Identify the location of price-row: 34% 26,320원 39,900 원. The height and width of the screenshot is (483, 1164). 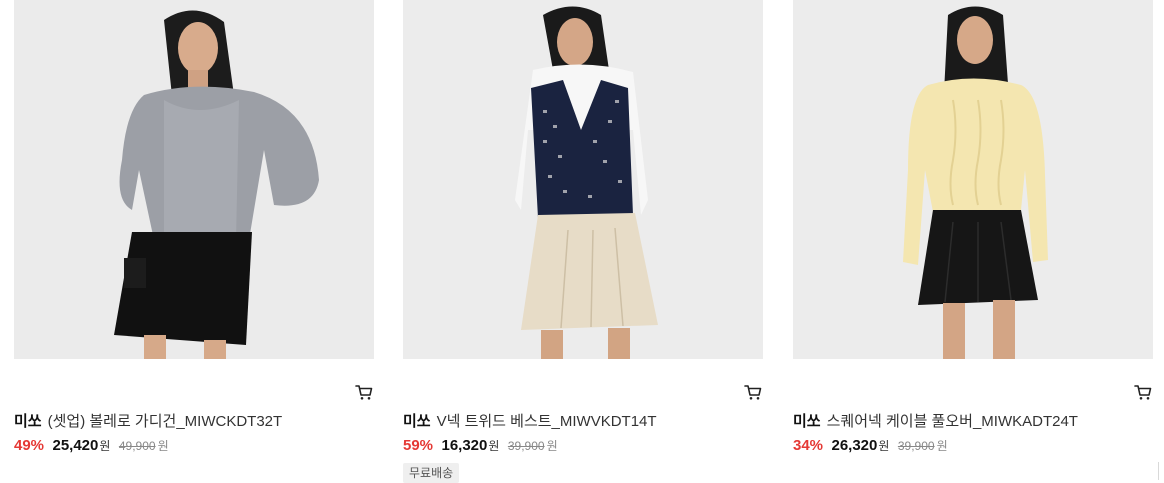
(870, 446).